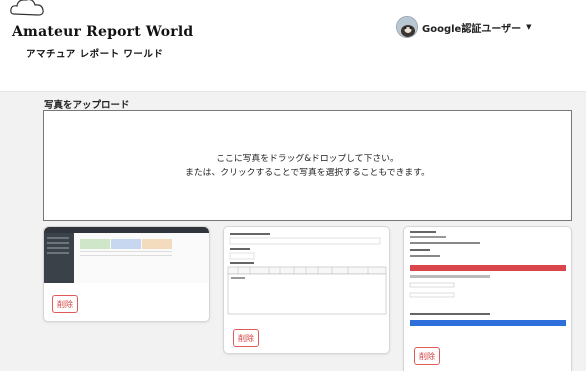 The width and height of the screenshot is (586, 371). What do you see at coordinates (427, 356) in the screenshot?
I see `delete-button-3: 削除` at bounding box center [427, 356].